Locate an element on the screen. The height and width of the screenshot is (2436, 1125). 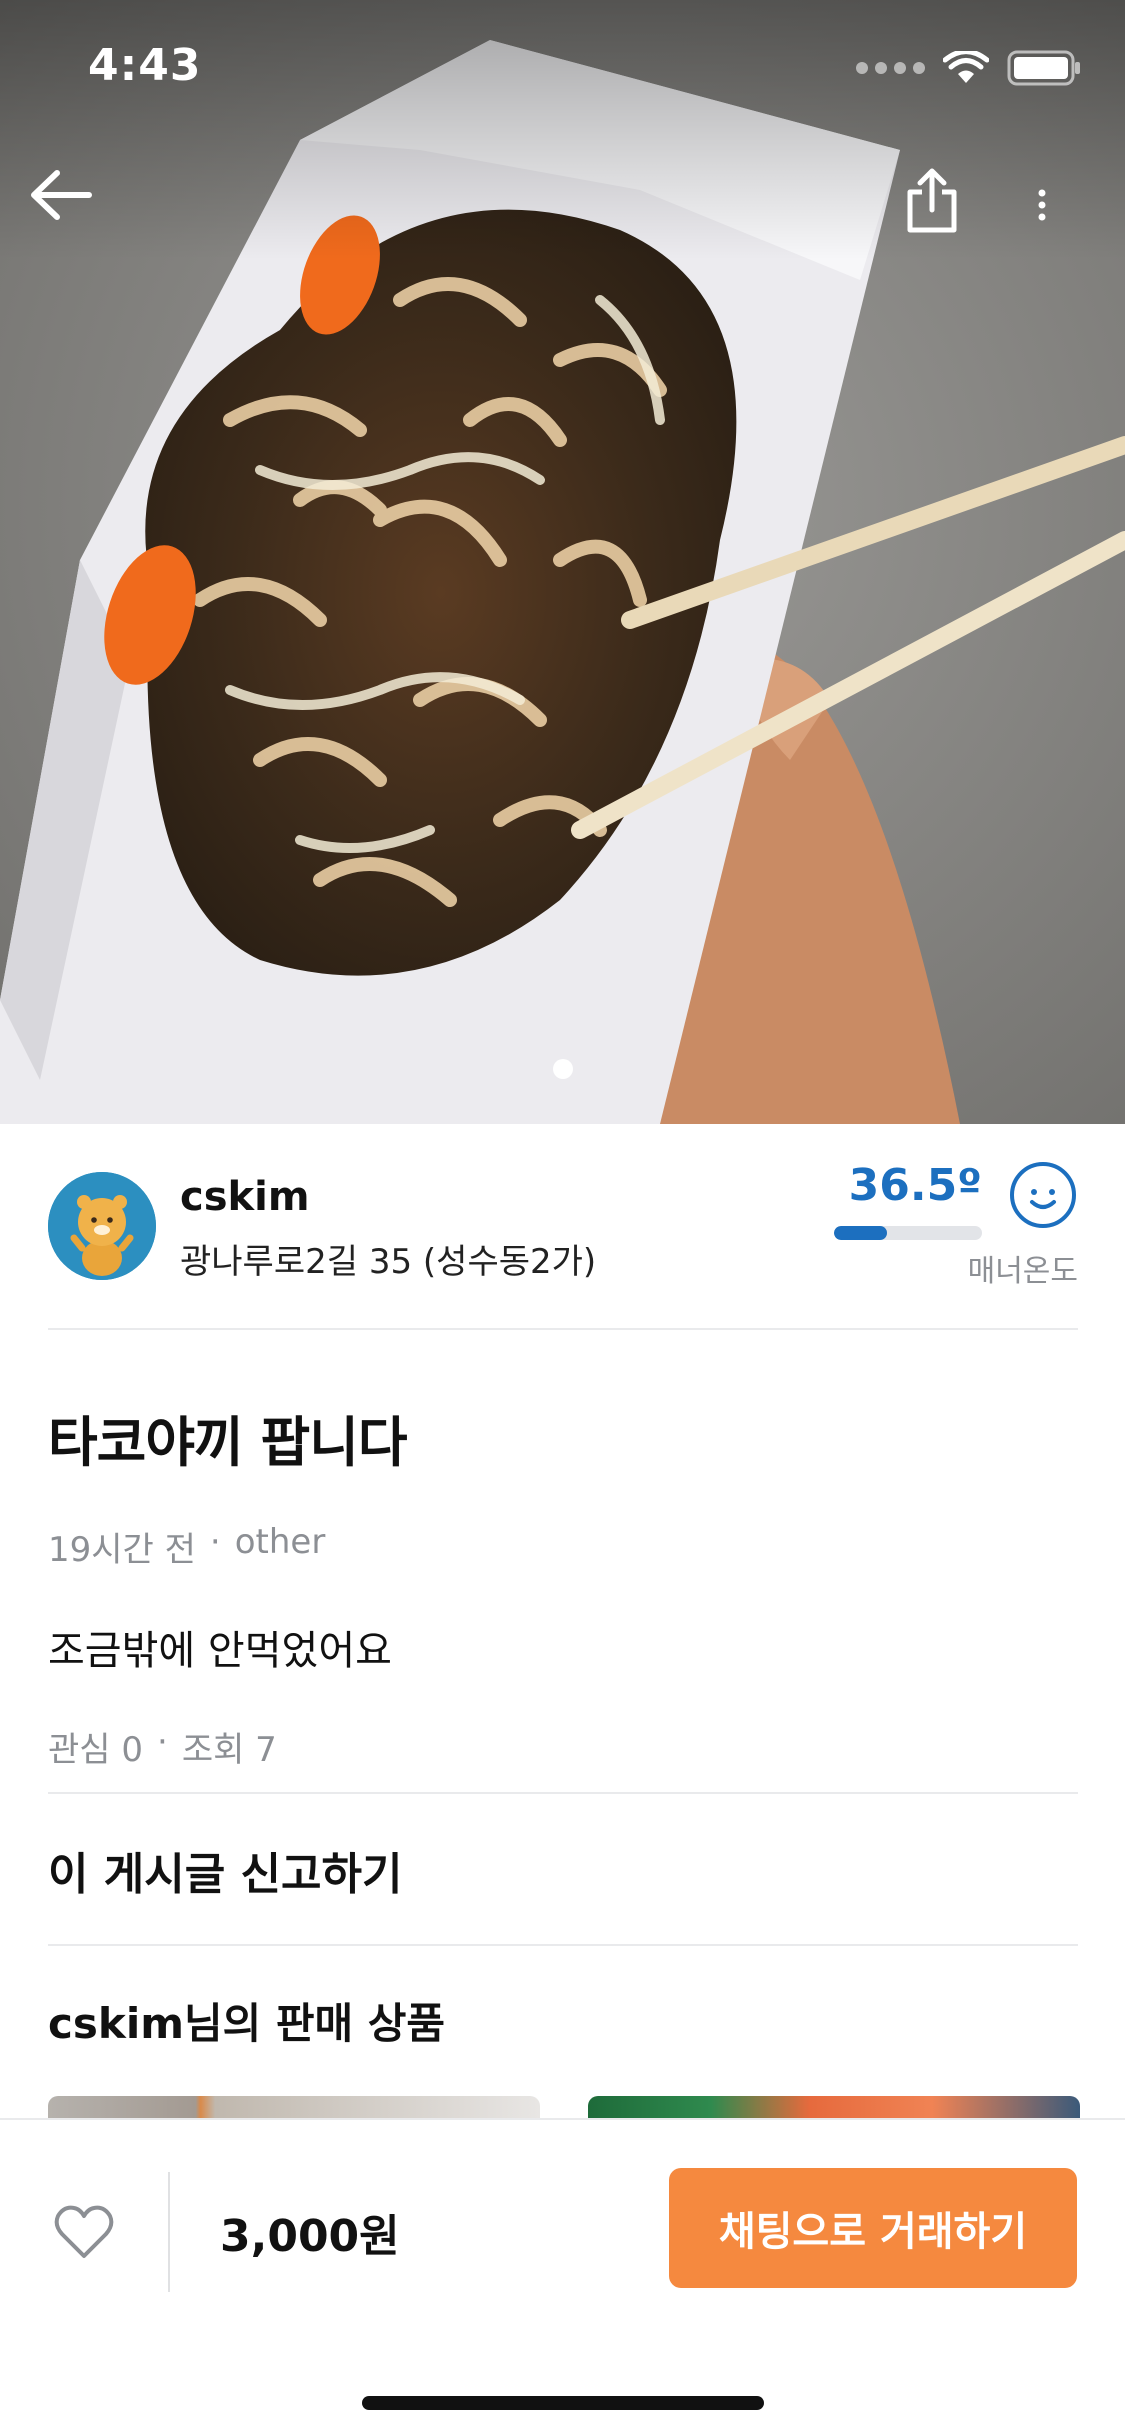
share-icon is located at coordinates (932, 200).